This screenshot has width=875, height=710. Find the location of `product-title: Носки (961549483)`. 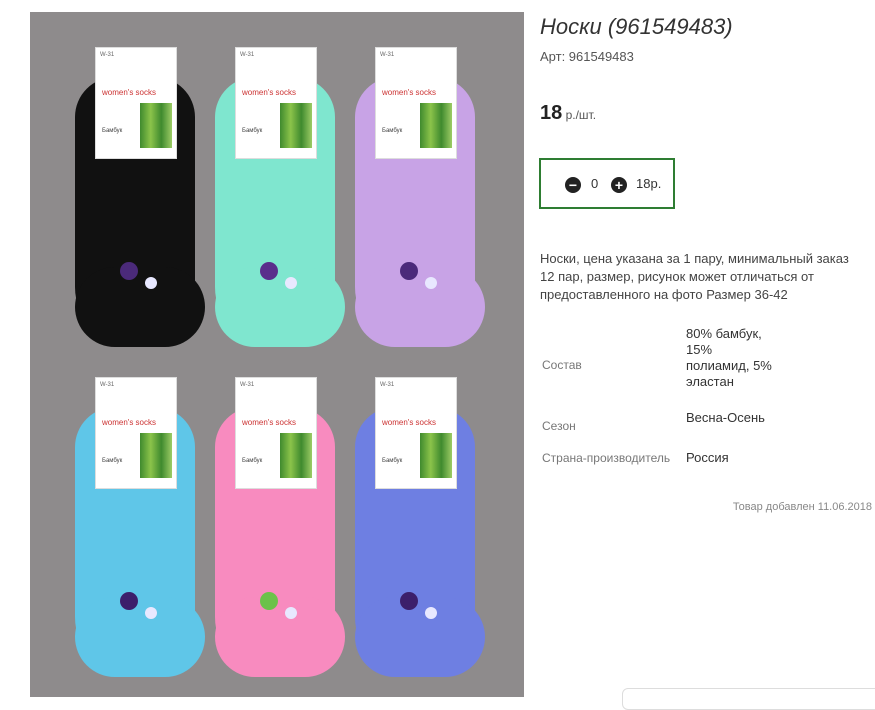

product-title: Носки (961549483) is located at coordinates (636, 26).